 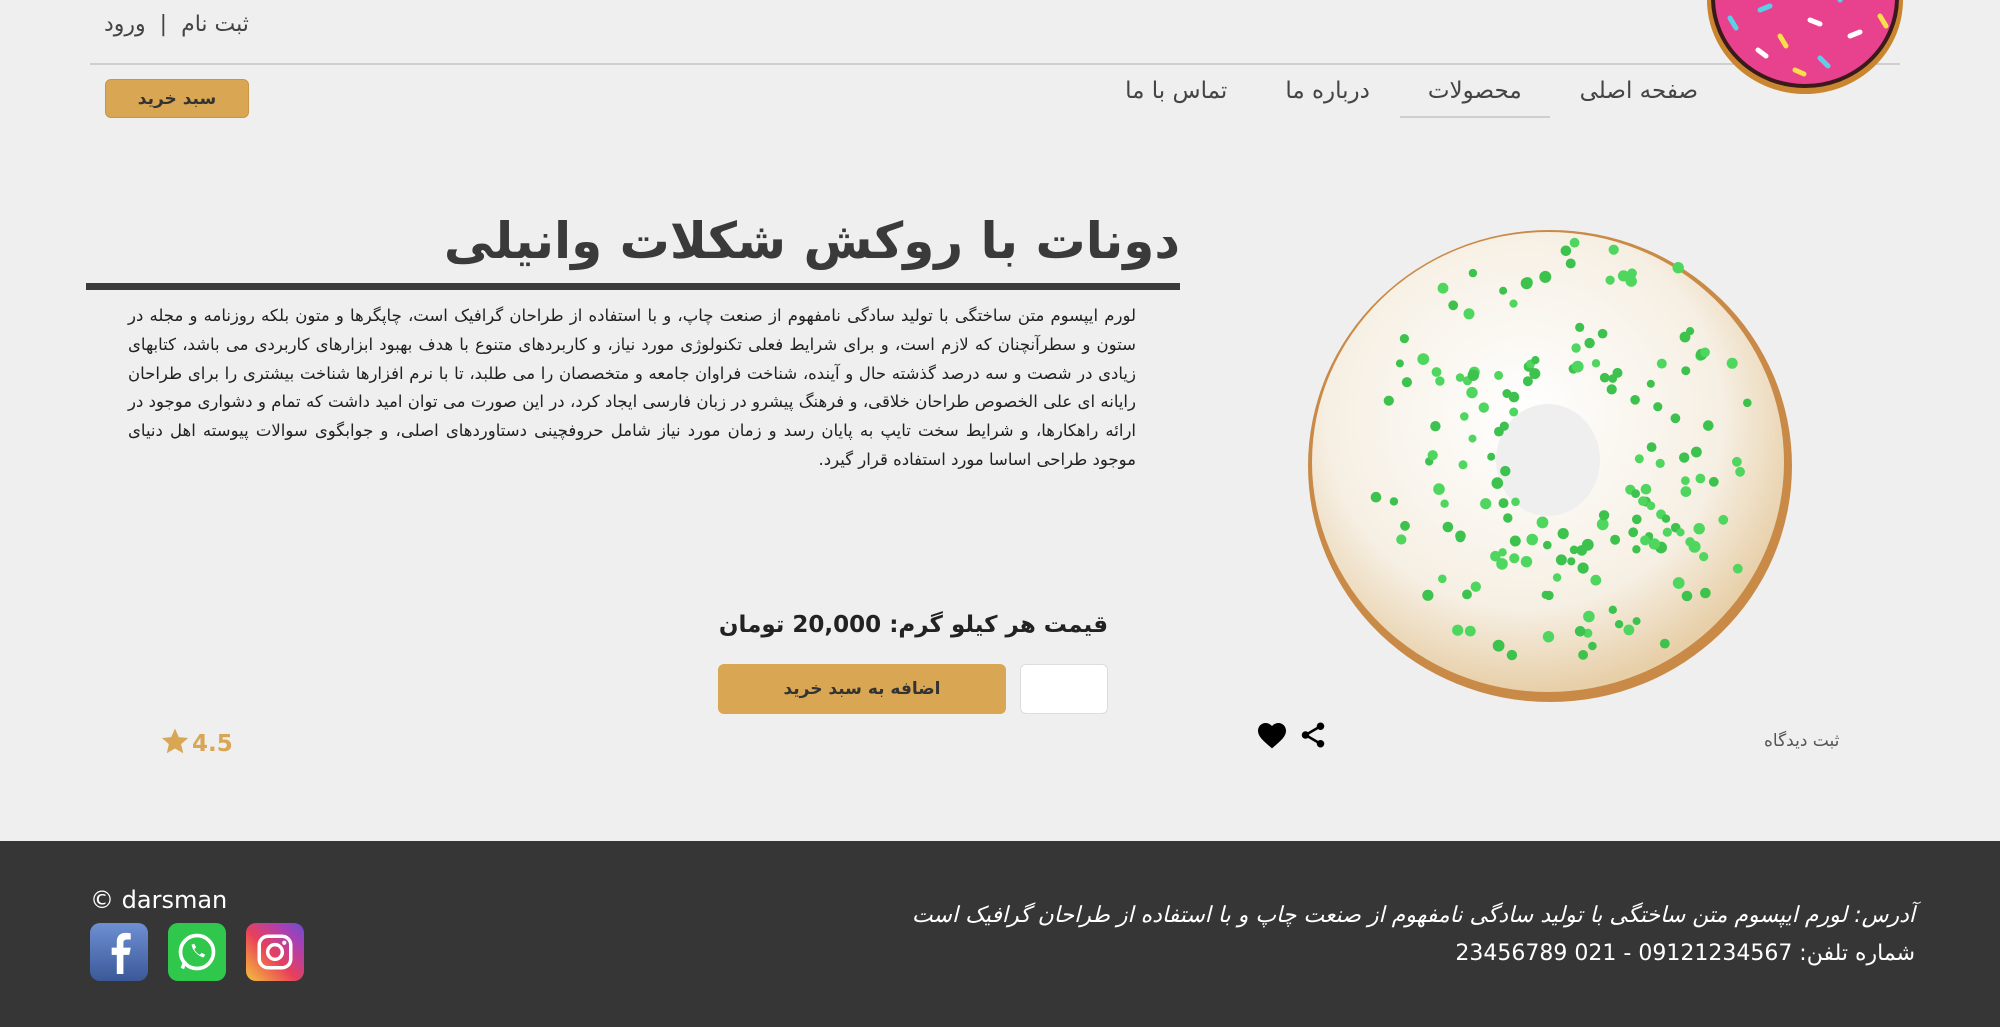 What do you see at coordinates (1064, 689) in the screenshot?
I see `quantity-input` at bounding box center [1064, 689].